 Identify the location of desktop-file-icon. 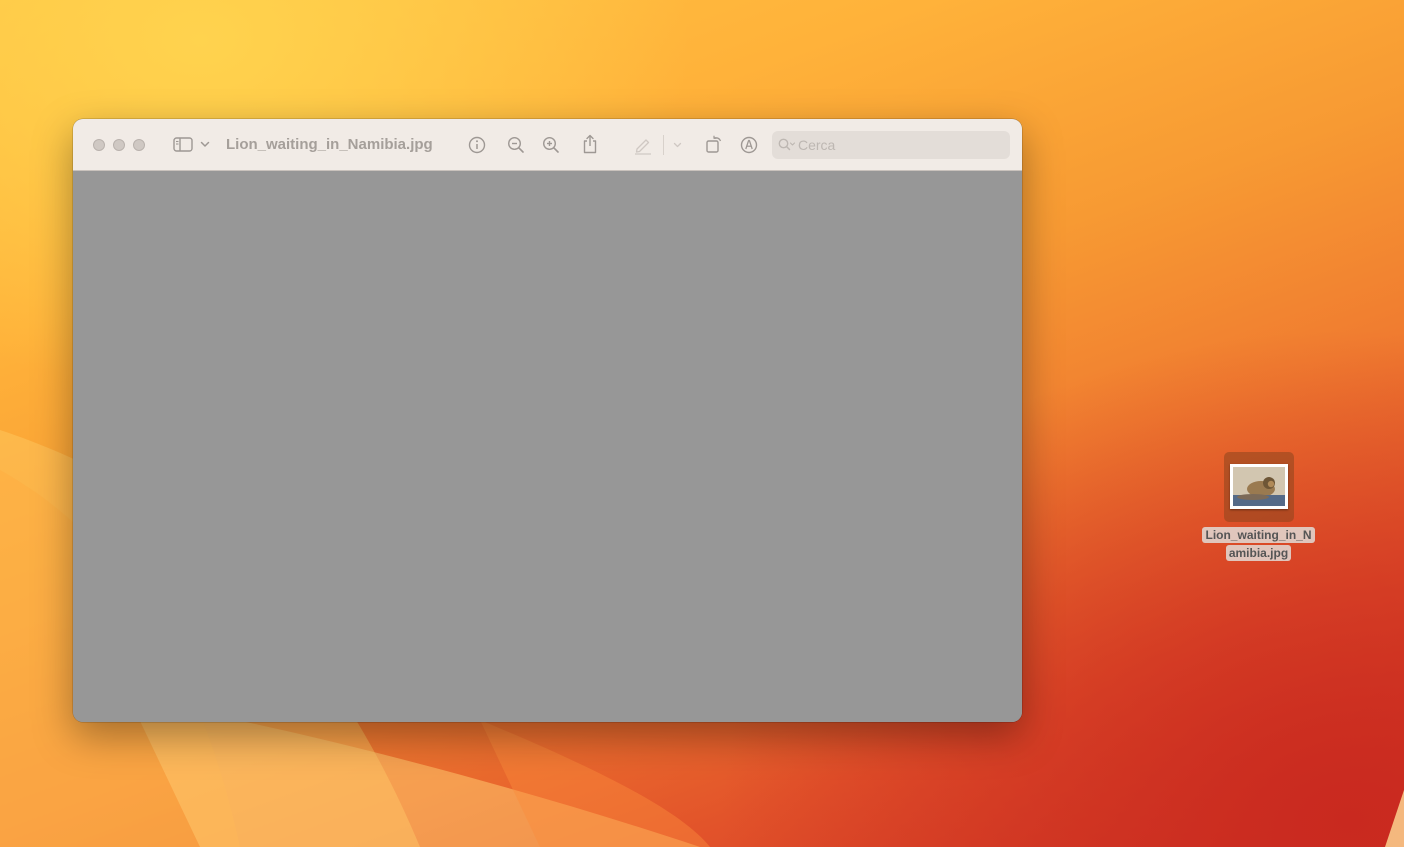
(1259, 487).